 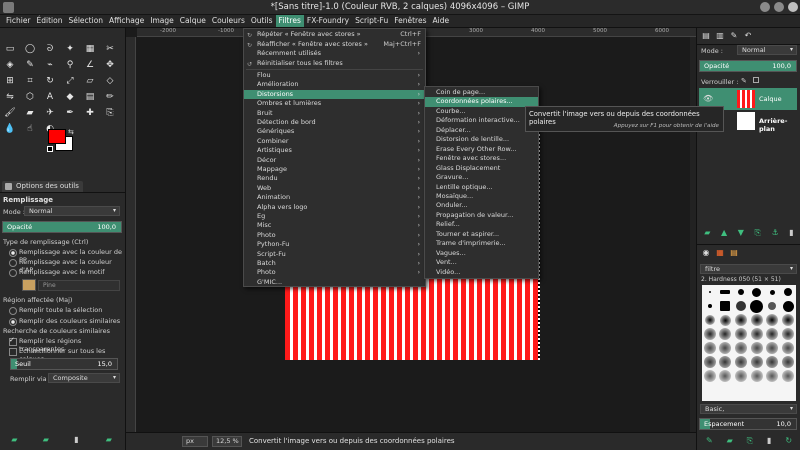 What do you see at coordinates (110, 49) in the screenshot?
I see `scissors-icon: ✂` at bounding box center [110, 49].